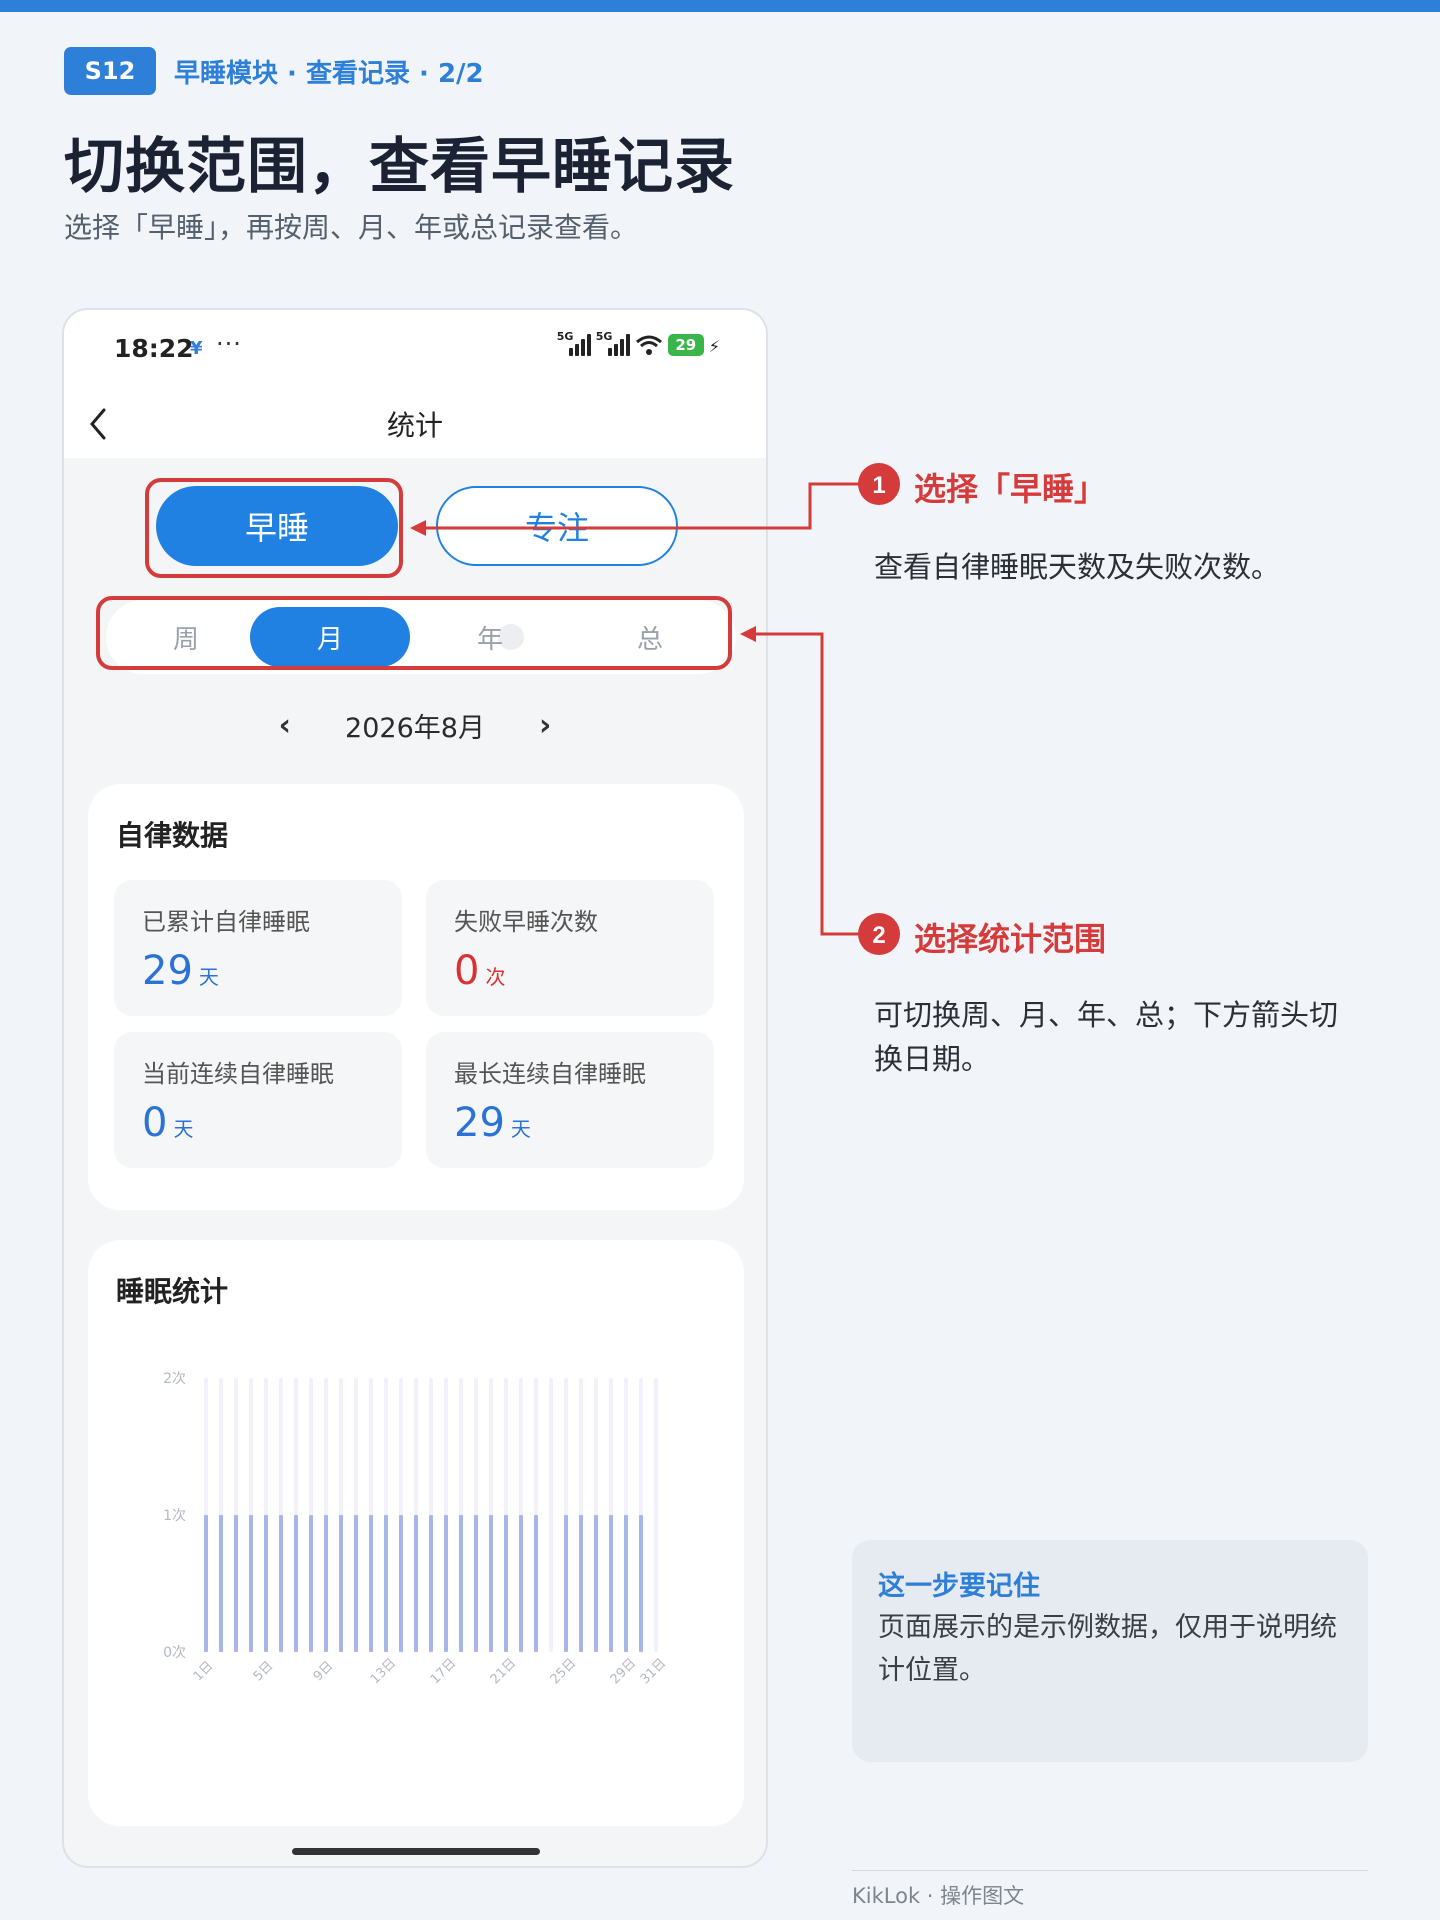  I want to click on note-box: 这一步要记住 页面展示的是示例数据，仅用于说明统计位置。, so click(1110, 1651).